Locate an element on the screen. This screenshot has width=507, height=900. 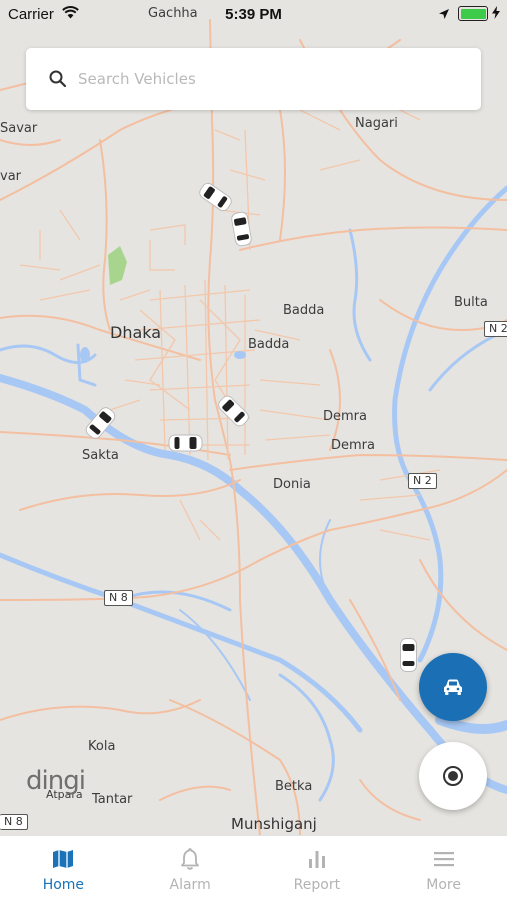
charging-bolt-icon is located at coordinates (496, 14).